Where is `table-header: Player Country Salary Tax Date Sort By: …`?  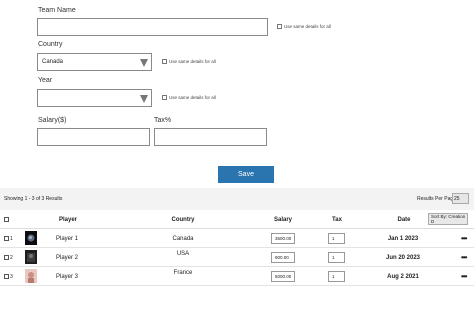 table-header: Player Country Salary Tax Date Sort By: … is located at coordinates (237, 219).